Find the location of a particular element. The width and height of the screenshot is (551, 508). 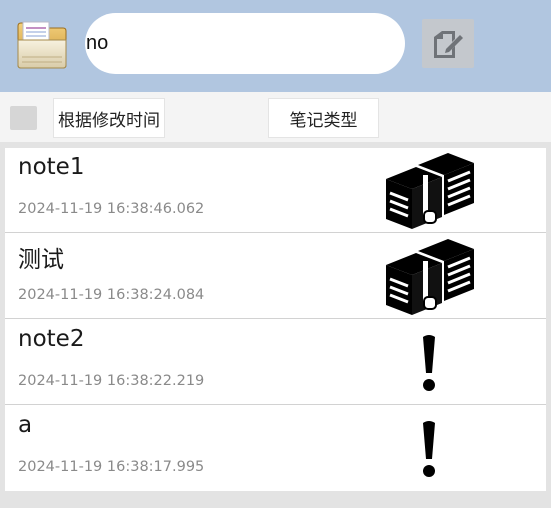

filter-bar: 根据修改时间 笔记类型 is located at coordinates (275, 117).